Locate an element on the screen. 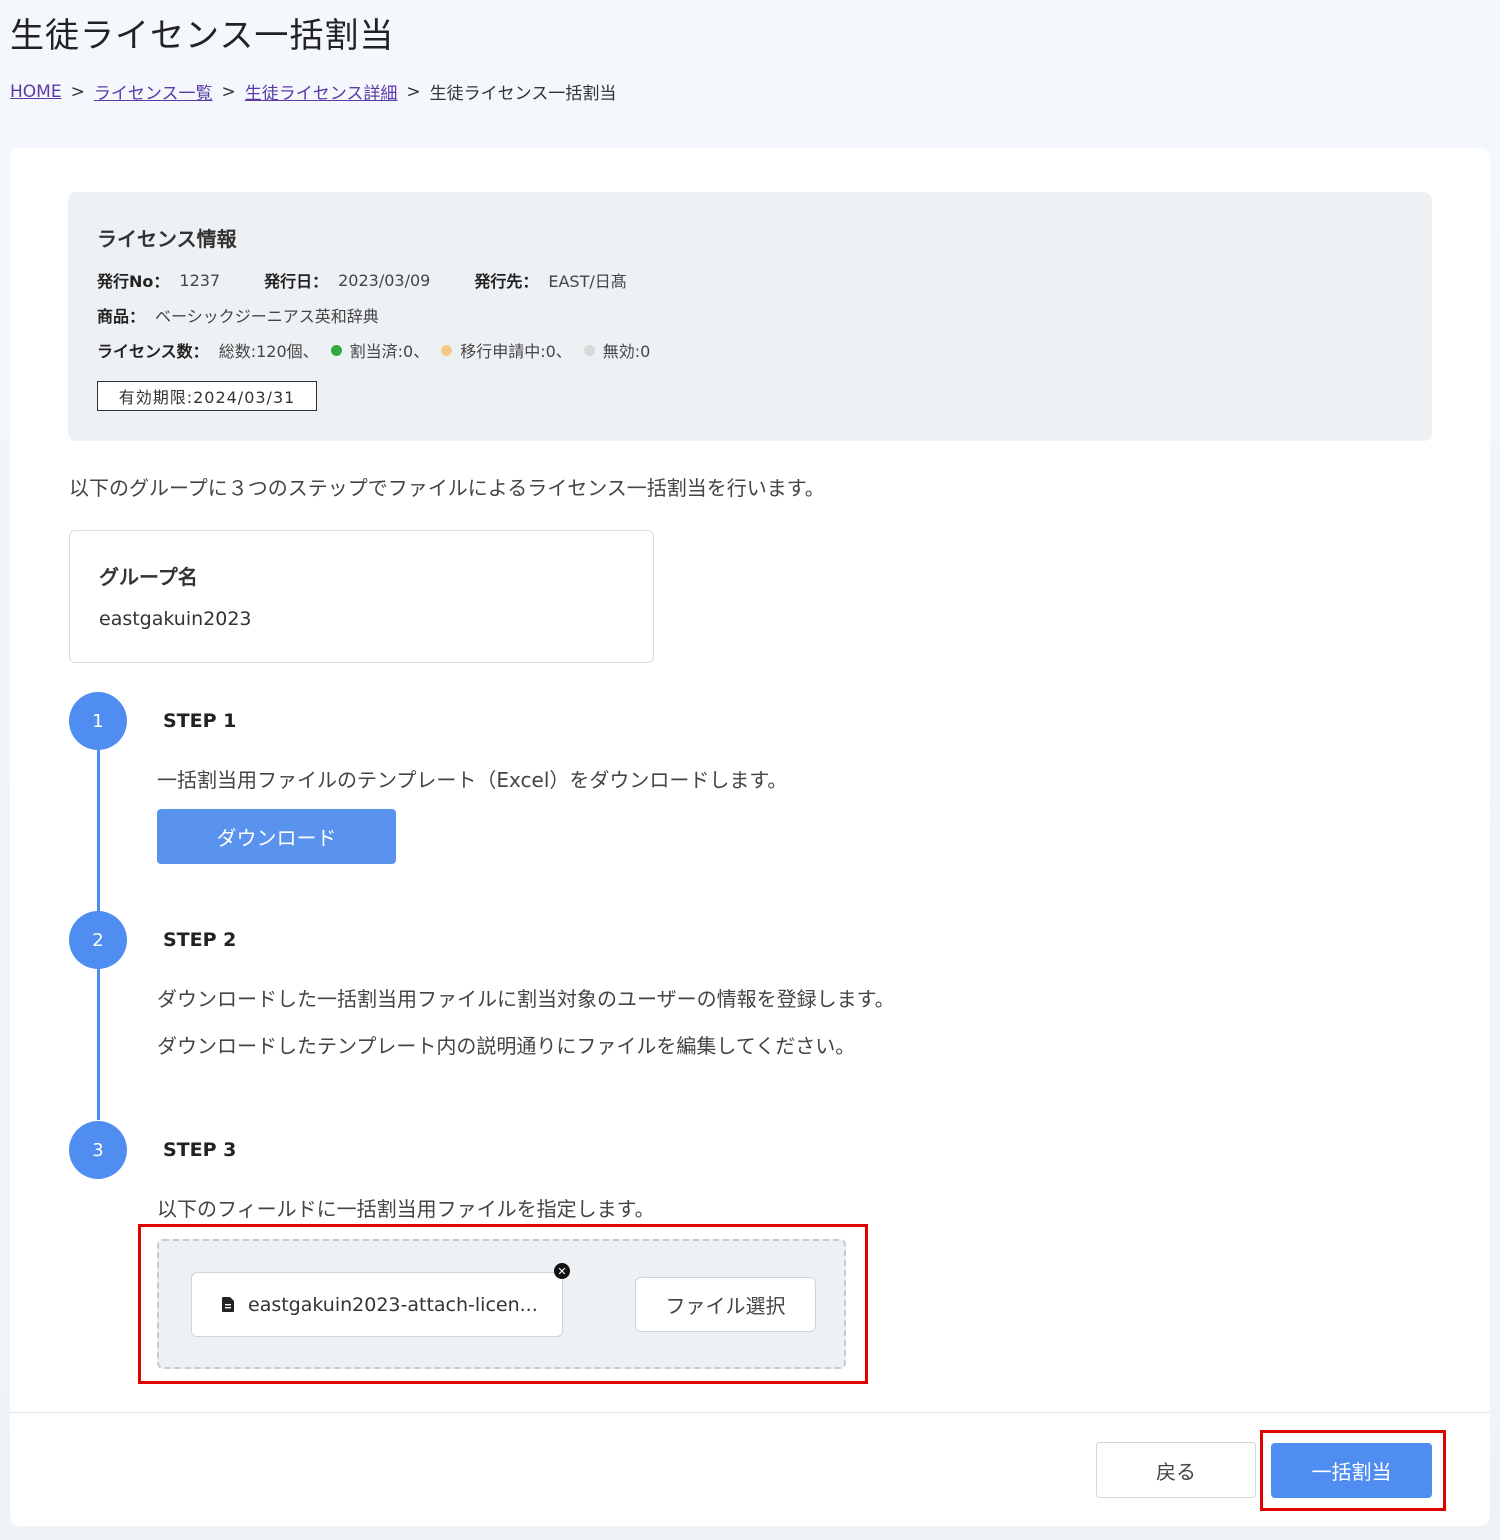 This screenshot has height=1540, width=1500. step-3-number: 3 is located at coordinates (98, 1150).